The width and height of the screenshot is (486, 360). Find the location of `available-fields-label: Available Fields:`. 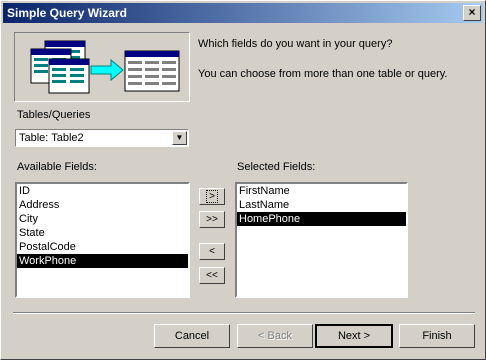

available-fields-label: Available Fields: is located at coordinates (57, 167).